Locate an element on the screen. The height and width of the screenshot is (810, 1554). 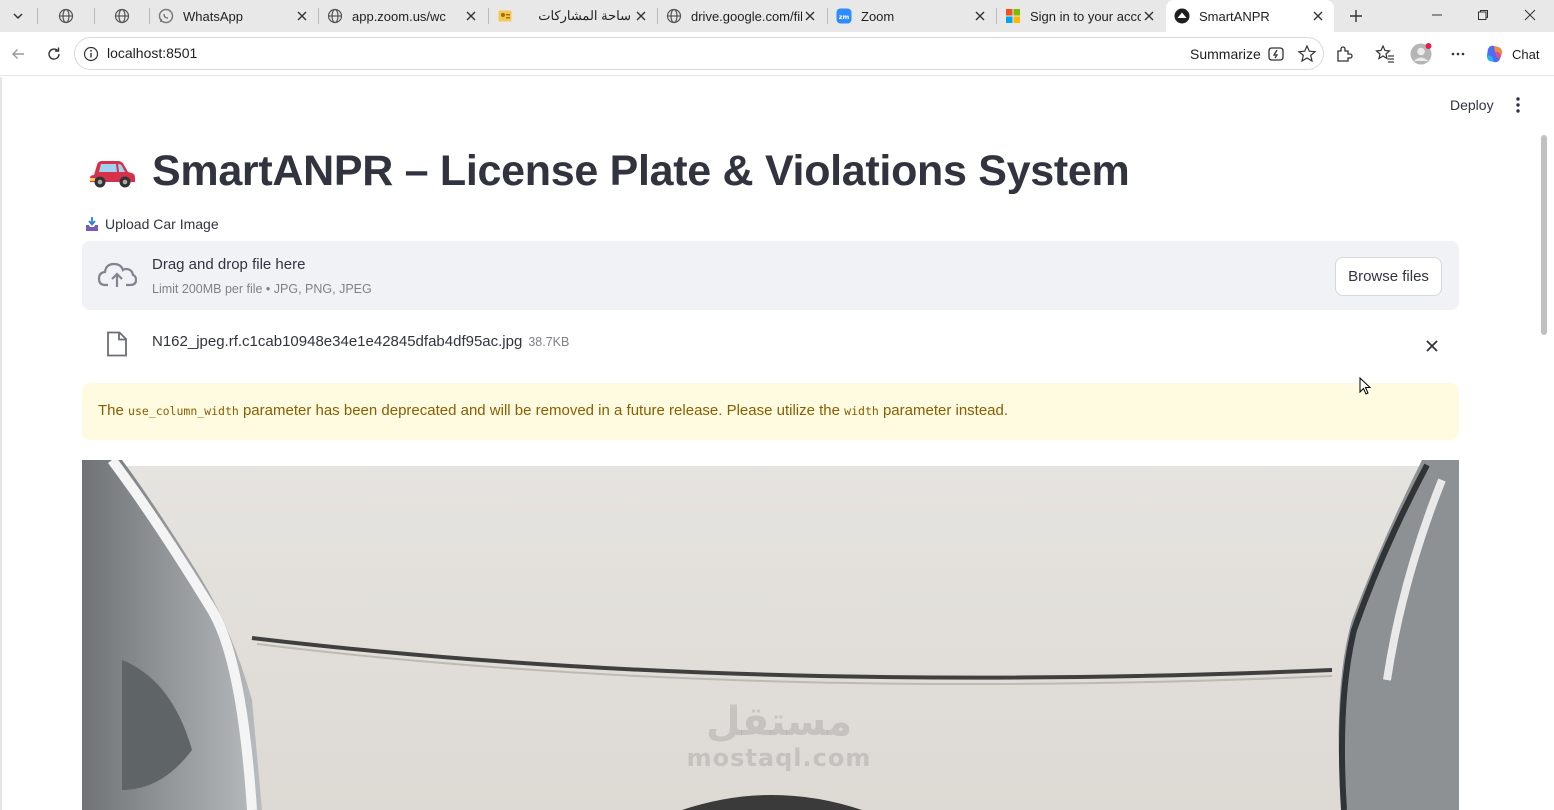
uploader-label: Upload Car Image is located at coordinates (152, 224).